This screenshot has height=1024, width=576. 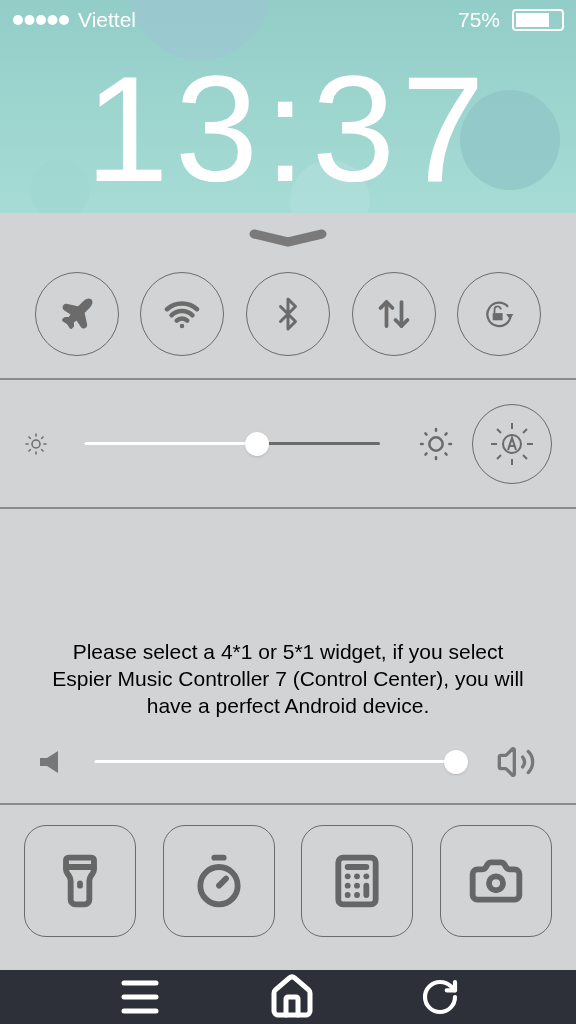 I want to click on speaker-quiet-icon, so click(x=49, y=762).